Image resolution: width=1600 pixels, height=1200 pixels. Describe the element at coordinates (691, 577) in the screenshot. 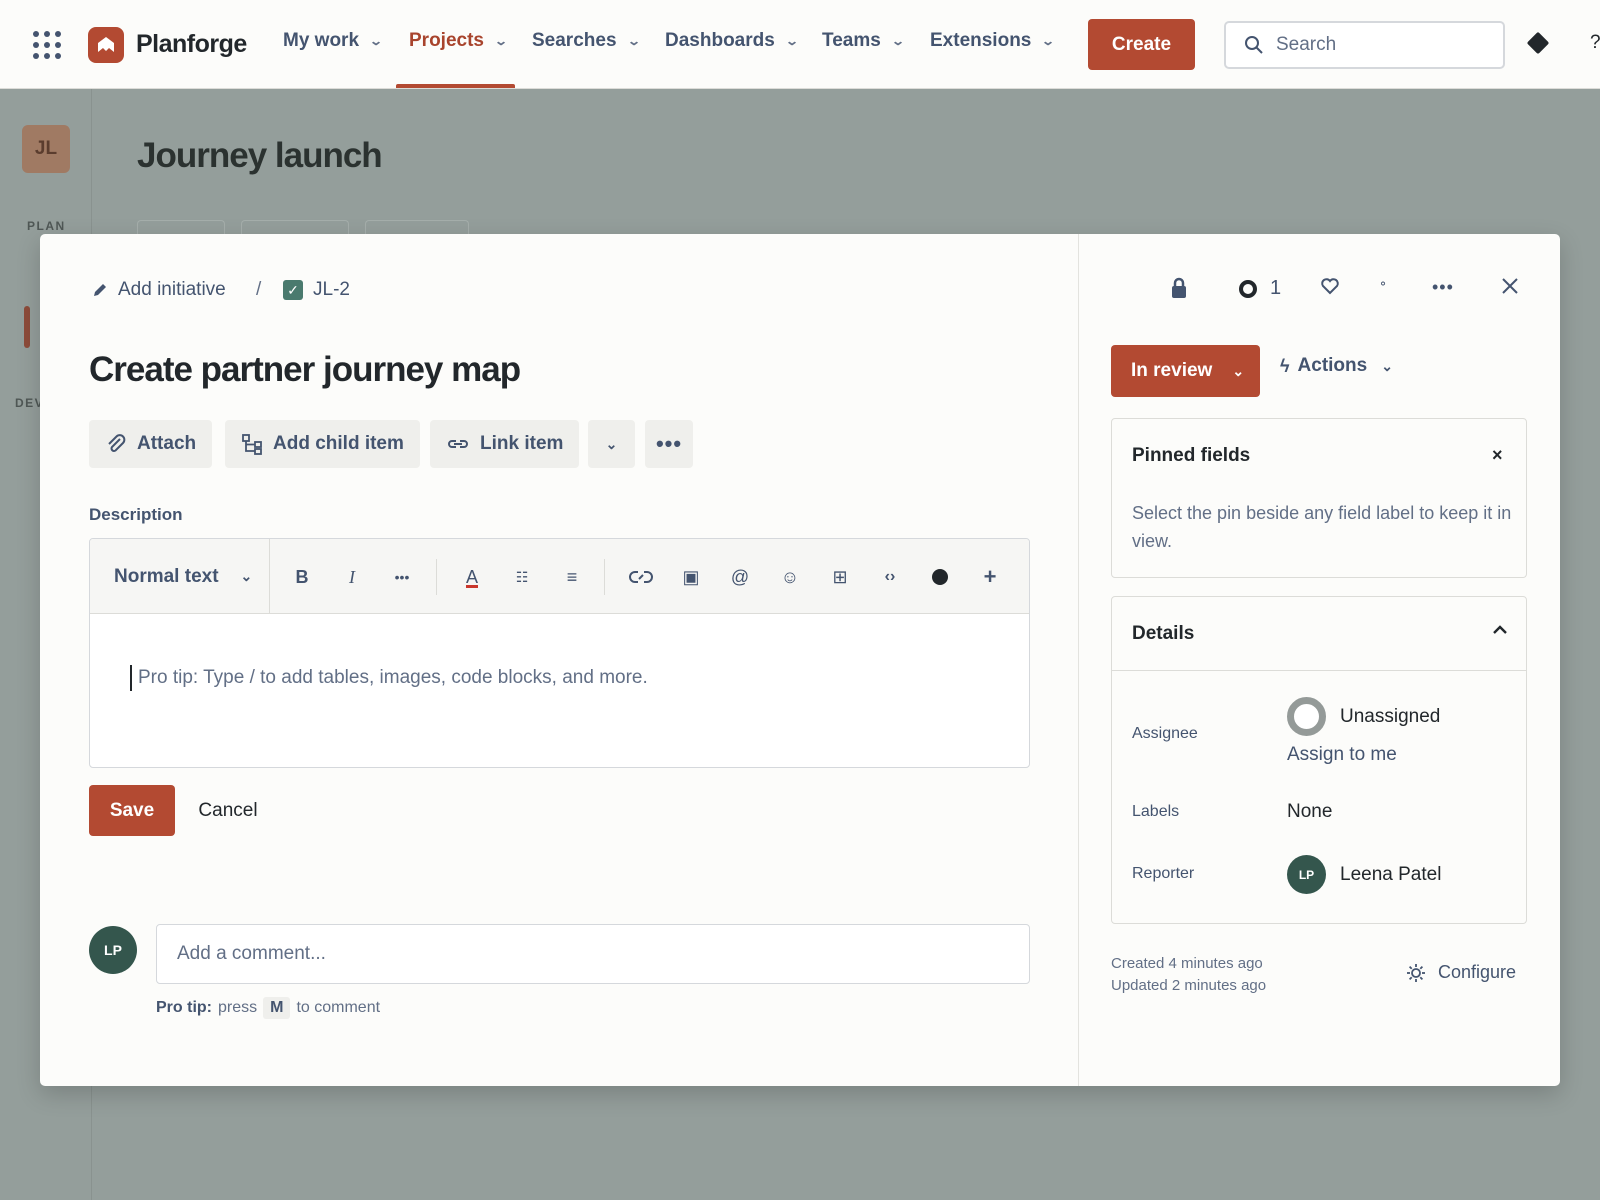

I see `image-icon: ▣` at that location.